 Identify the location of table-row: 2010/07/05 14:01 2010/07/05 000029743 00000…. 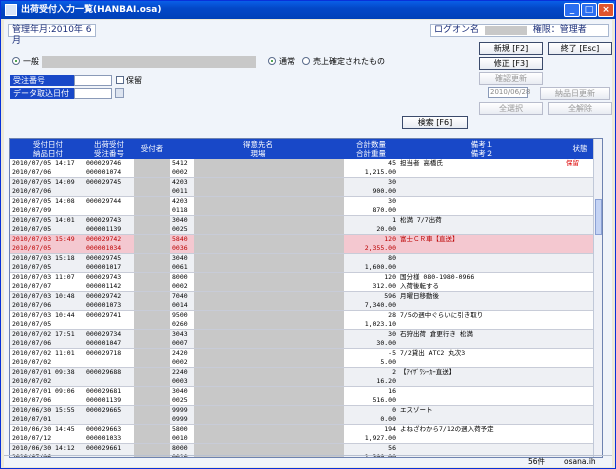
(302, 225).